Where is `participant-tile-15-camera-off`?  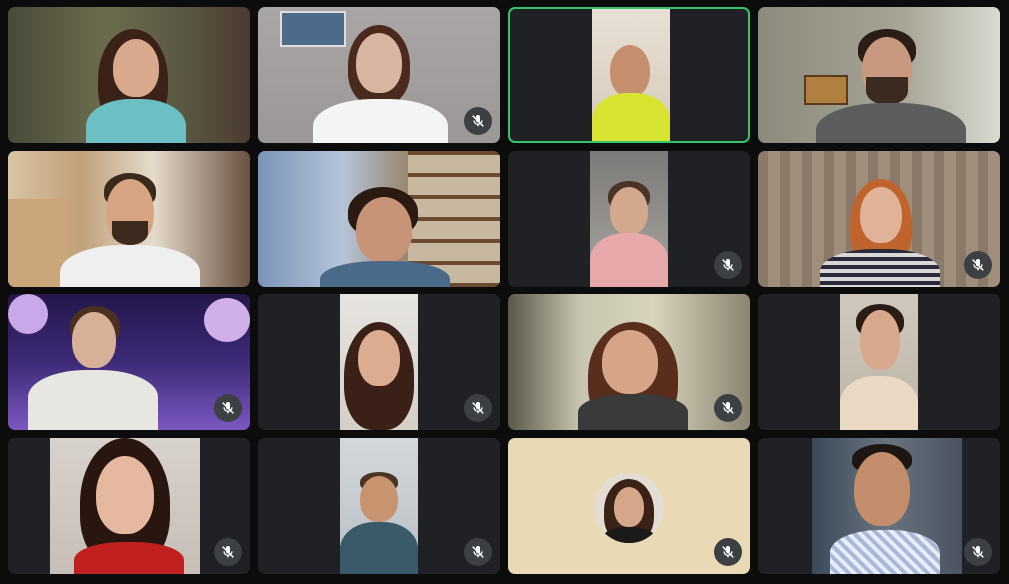
participant-tile-15-camera-off is located at coordinates (629, 506).